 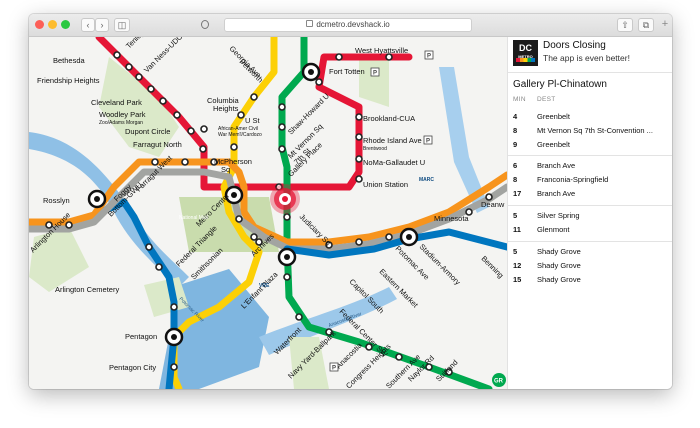 I want to click on zoom-window-button, so click(x=65, y=24).